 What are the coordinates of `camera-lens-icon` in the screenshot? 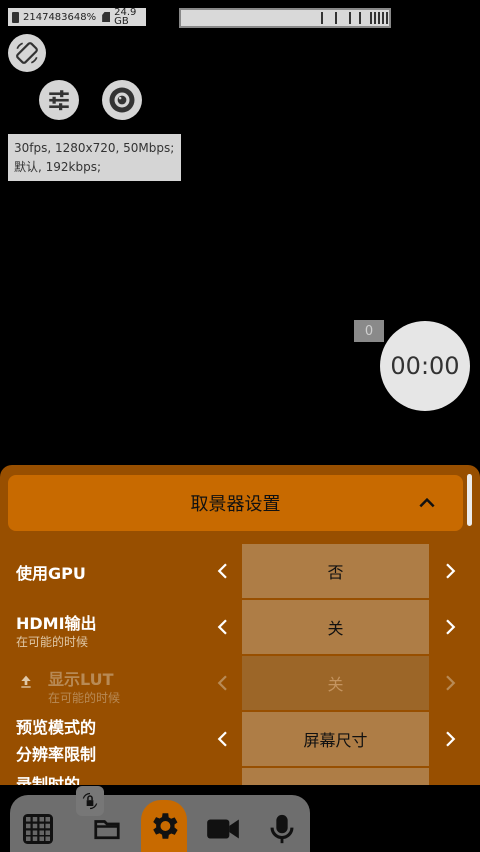 It's located at (122, 100).